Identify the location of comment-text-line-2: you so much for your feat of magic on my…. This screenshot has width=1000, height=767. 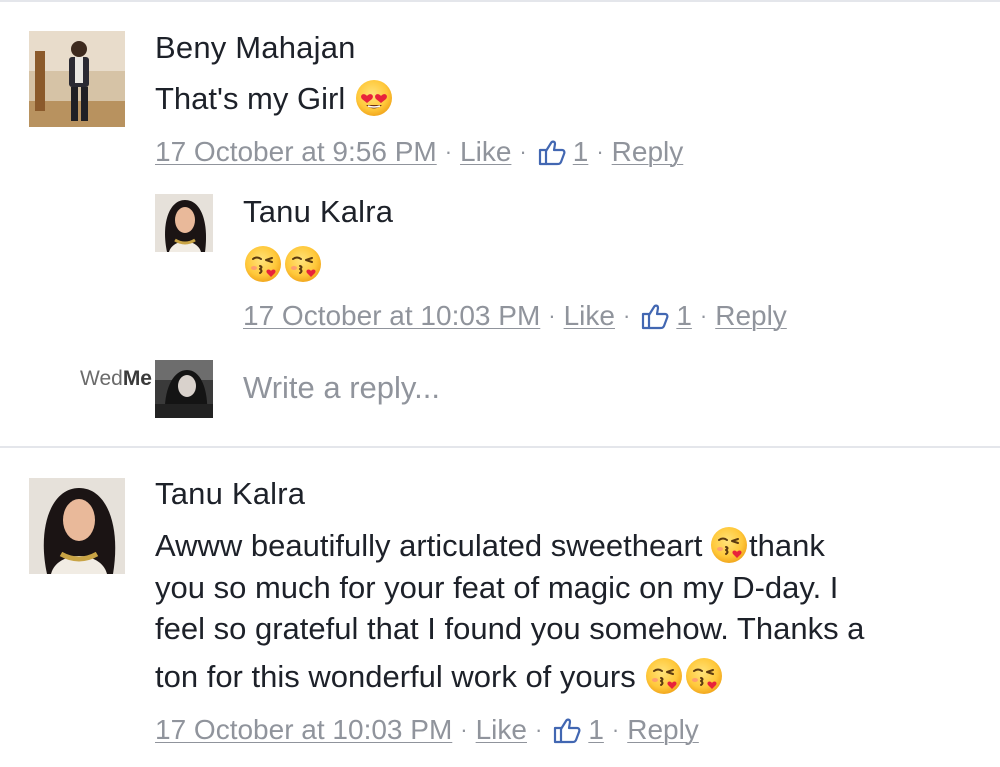
(497, 587).